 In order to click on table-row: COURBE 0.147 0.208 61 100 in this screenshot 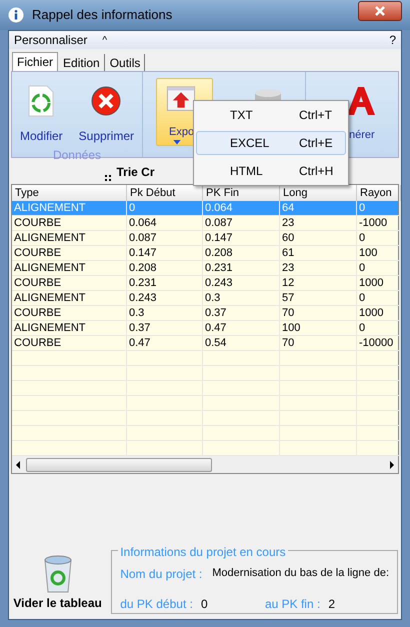, I will do `click(205, 253)`.